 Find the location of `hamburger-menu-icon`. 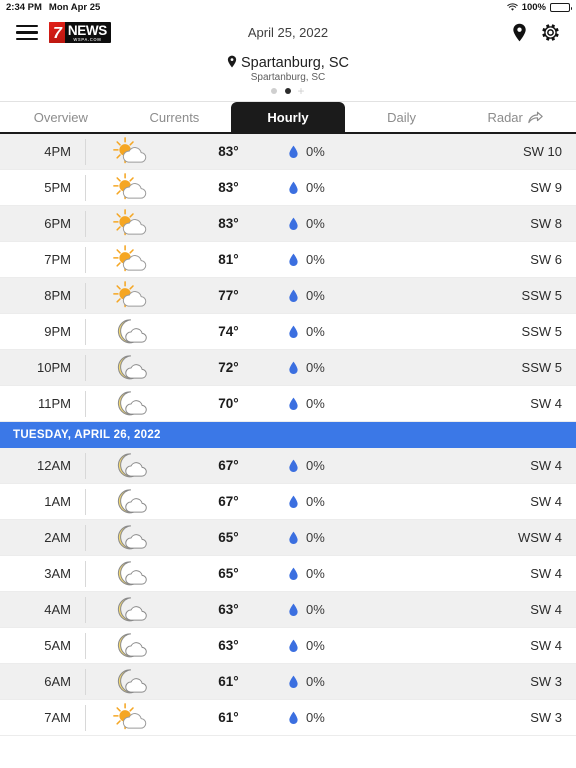

hamburger-menu-icon is located at coordinates (27, 32).